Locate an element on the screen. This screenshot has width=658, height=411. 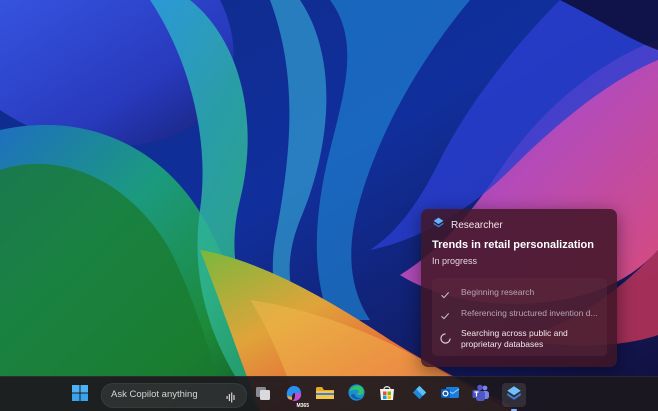
taskbar: Ask Copilot anything M365 is located at coordinates (329, 393).